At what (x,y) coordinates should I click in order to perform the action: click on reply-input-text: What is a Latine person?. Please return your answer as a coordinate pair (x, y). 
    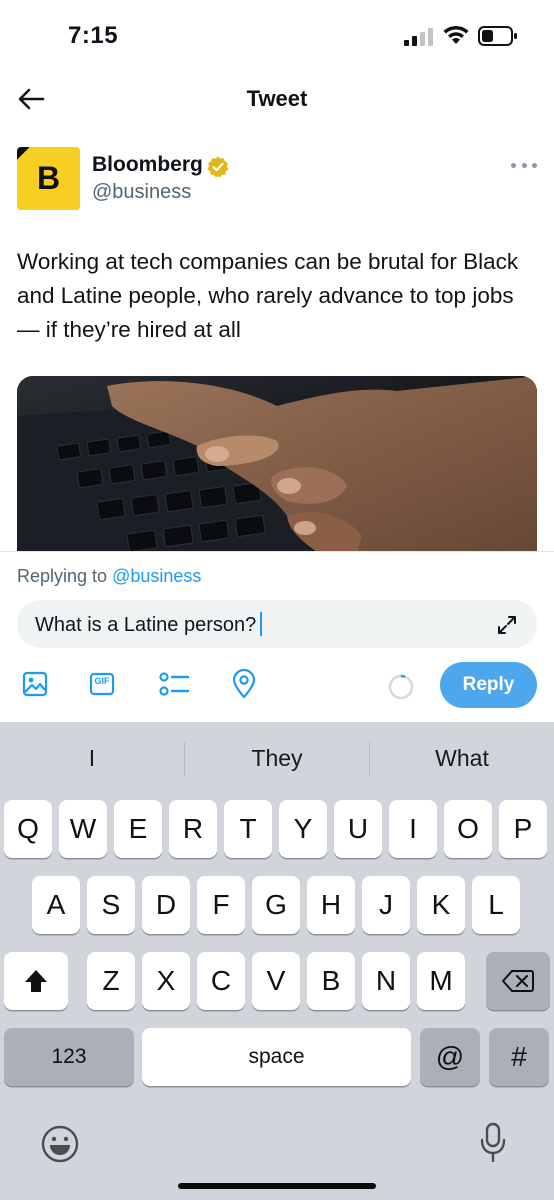
    Looking at the image, I should click on (149, 624).